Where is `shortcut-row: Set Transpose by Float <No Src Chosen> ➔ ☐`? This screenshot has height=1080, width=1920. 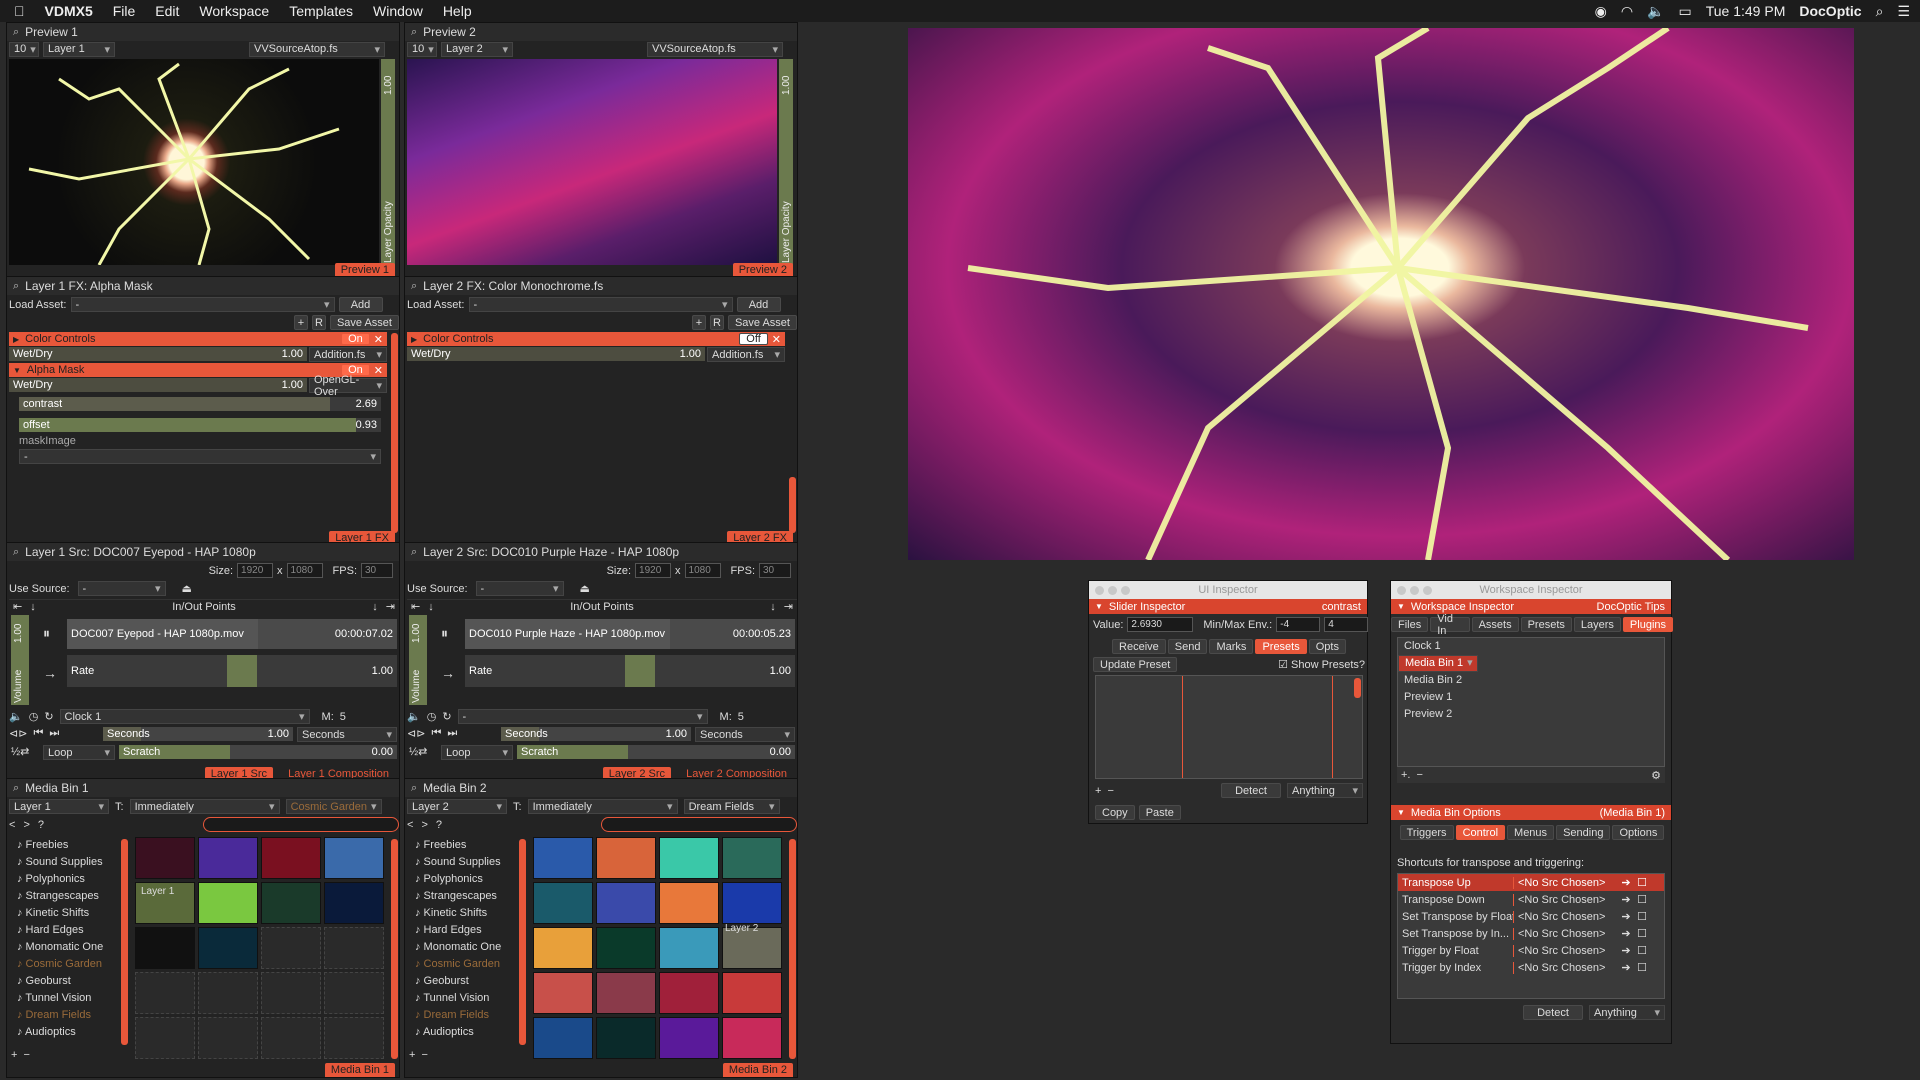
shortcut-row: Set Transpose by Float <No Src Chosen> ➔ ☐ is located at coordinates (1531, 916).